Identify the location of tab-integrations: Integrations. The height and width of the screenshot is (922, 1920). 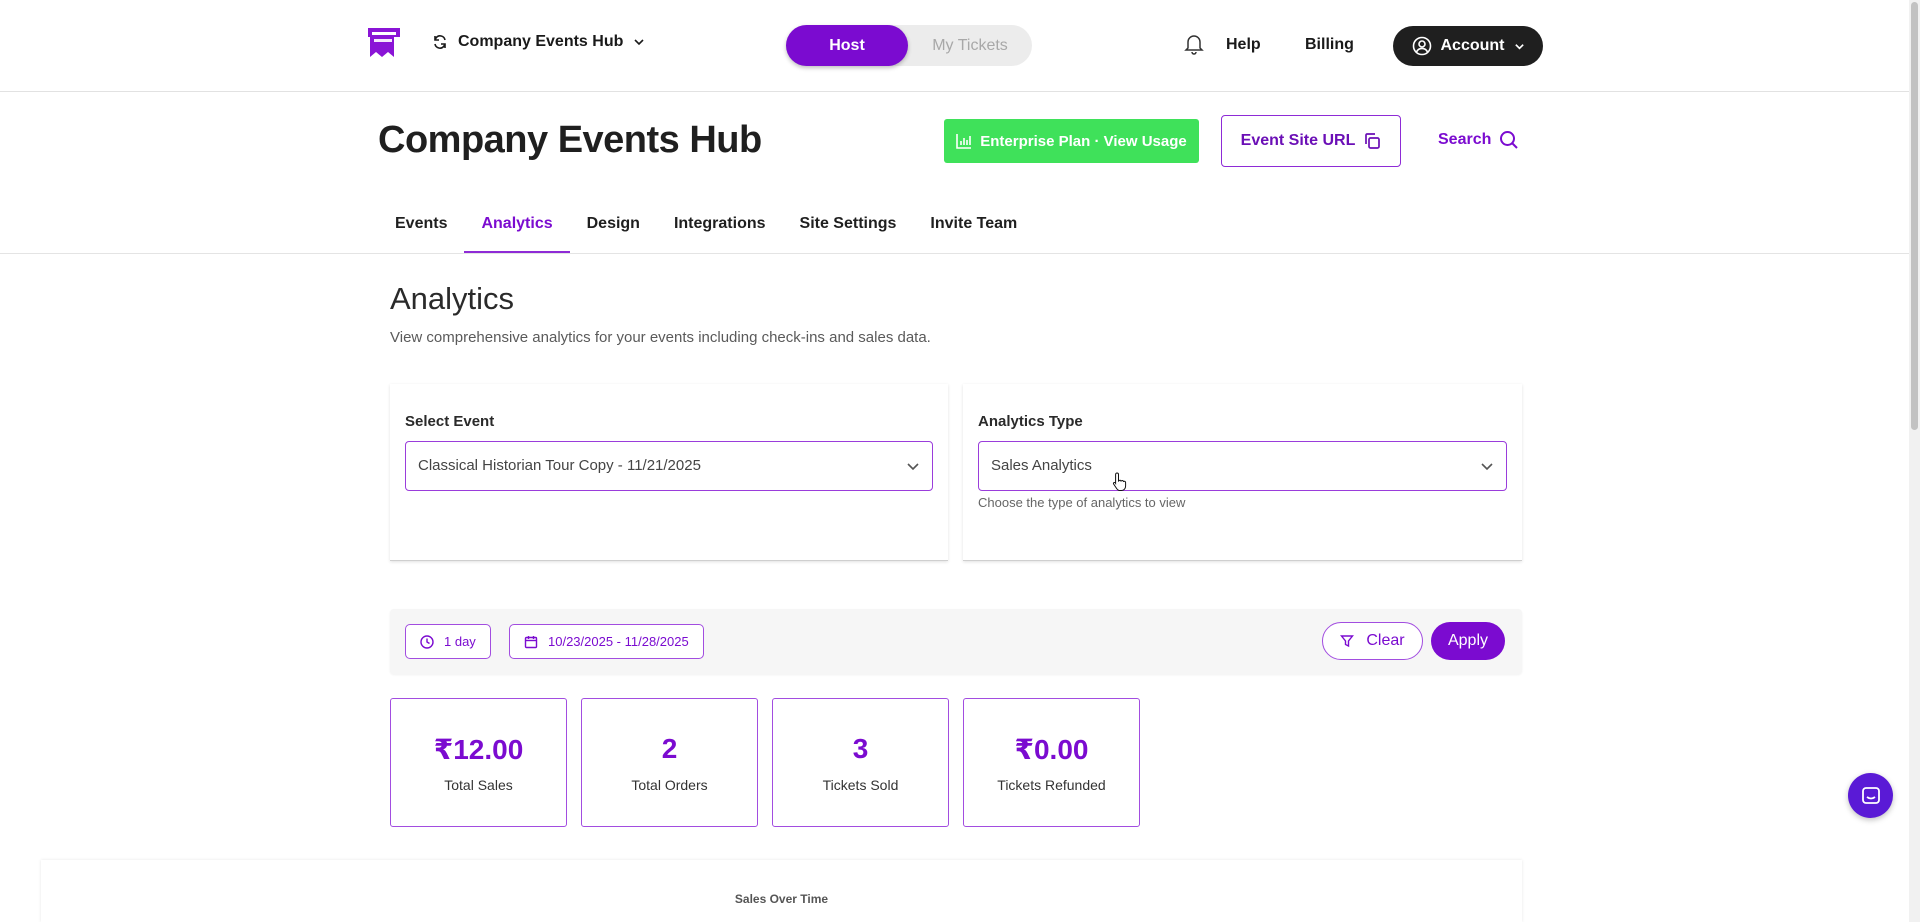
(720, 229).